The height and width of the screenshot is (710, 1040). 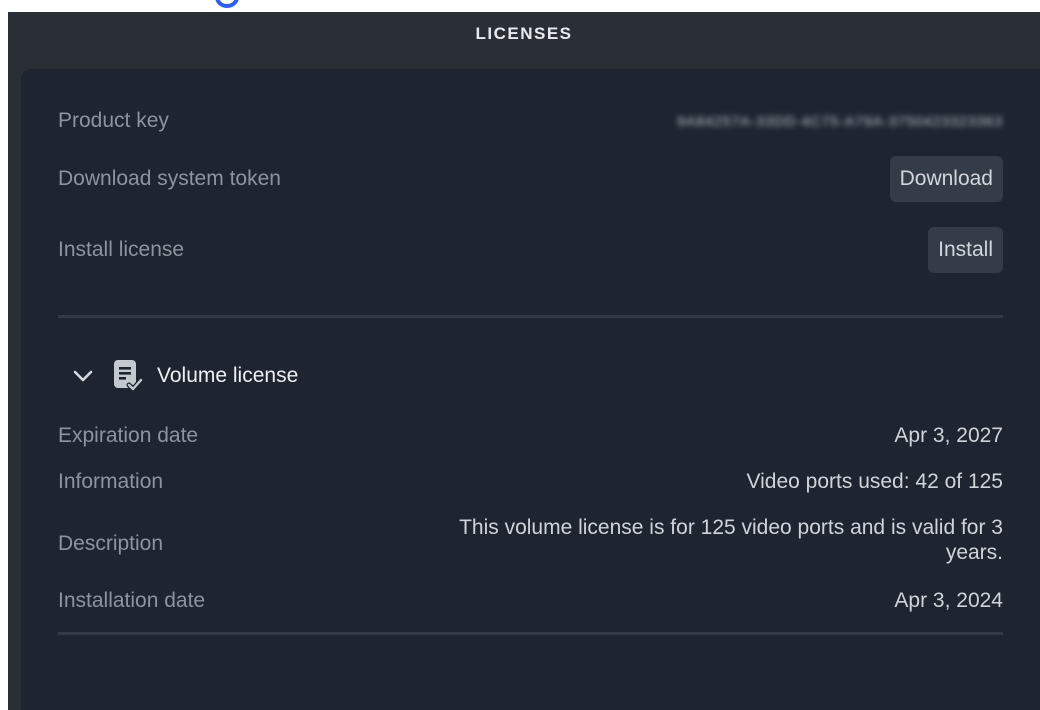 What do you see at coordinates (946, 179) in the screenshot?
I see `download-button: Download` at bounding box center [946, 179].